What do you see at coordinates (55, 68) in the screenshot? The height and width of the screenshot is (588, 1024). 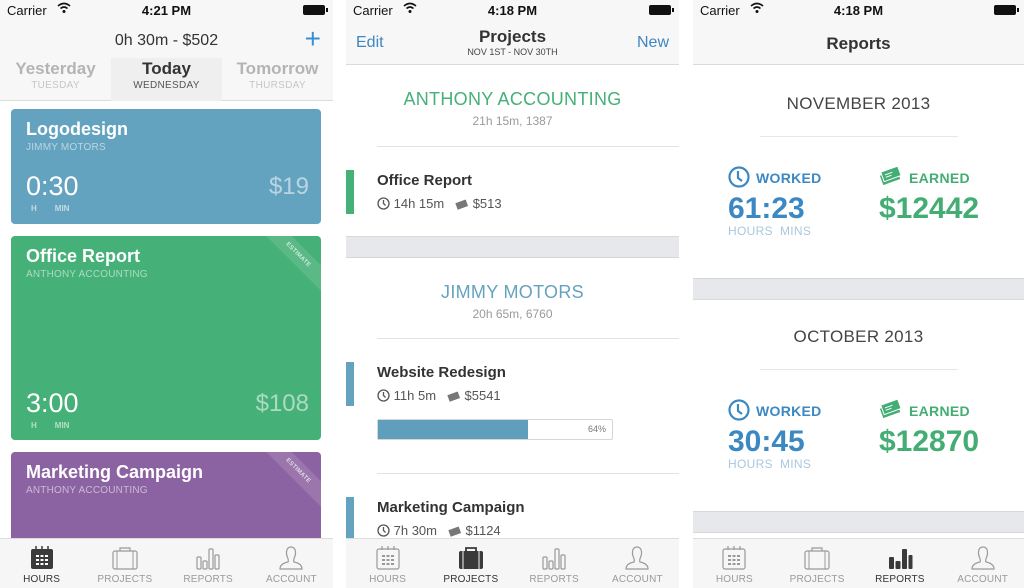 I see `day-label: Yesterday` at bounding box center [55, 68].